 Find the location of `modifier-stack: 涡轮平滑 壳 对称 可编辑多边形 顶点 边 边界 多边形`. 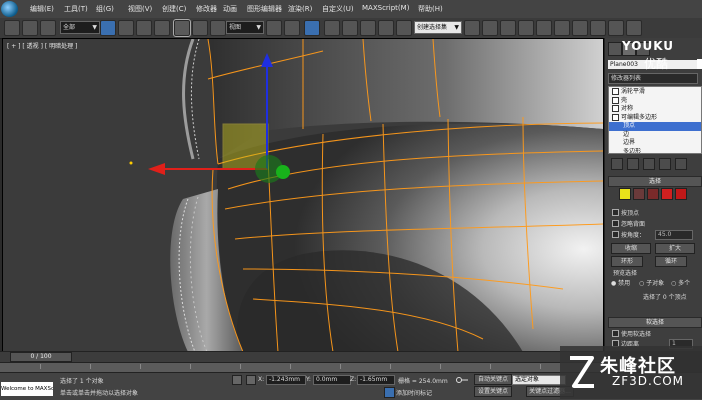

modifier-stack: 涡轮平滑 壳 对称 可编辑多边形 顶点 边 边界 多边形 is located at coordinates (655, 120).